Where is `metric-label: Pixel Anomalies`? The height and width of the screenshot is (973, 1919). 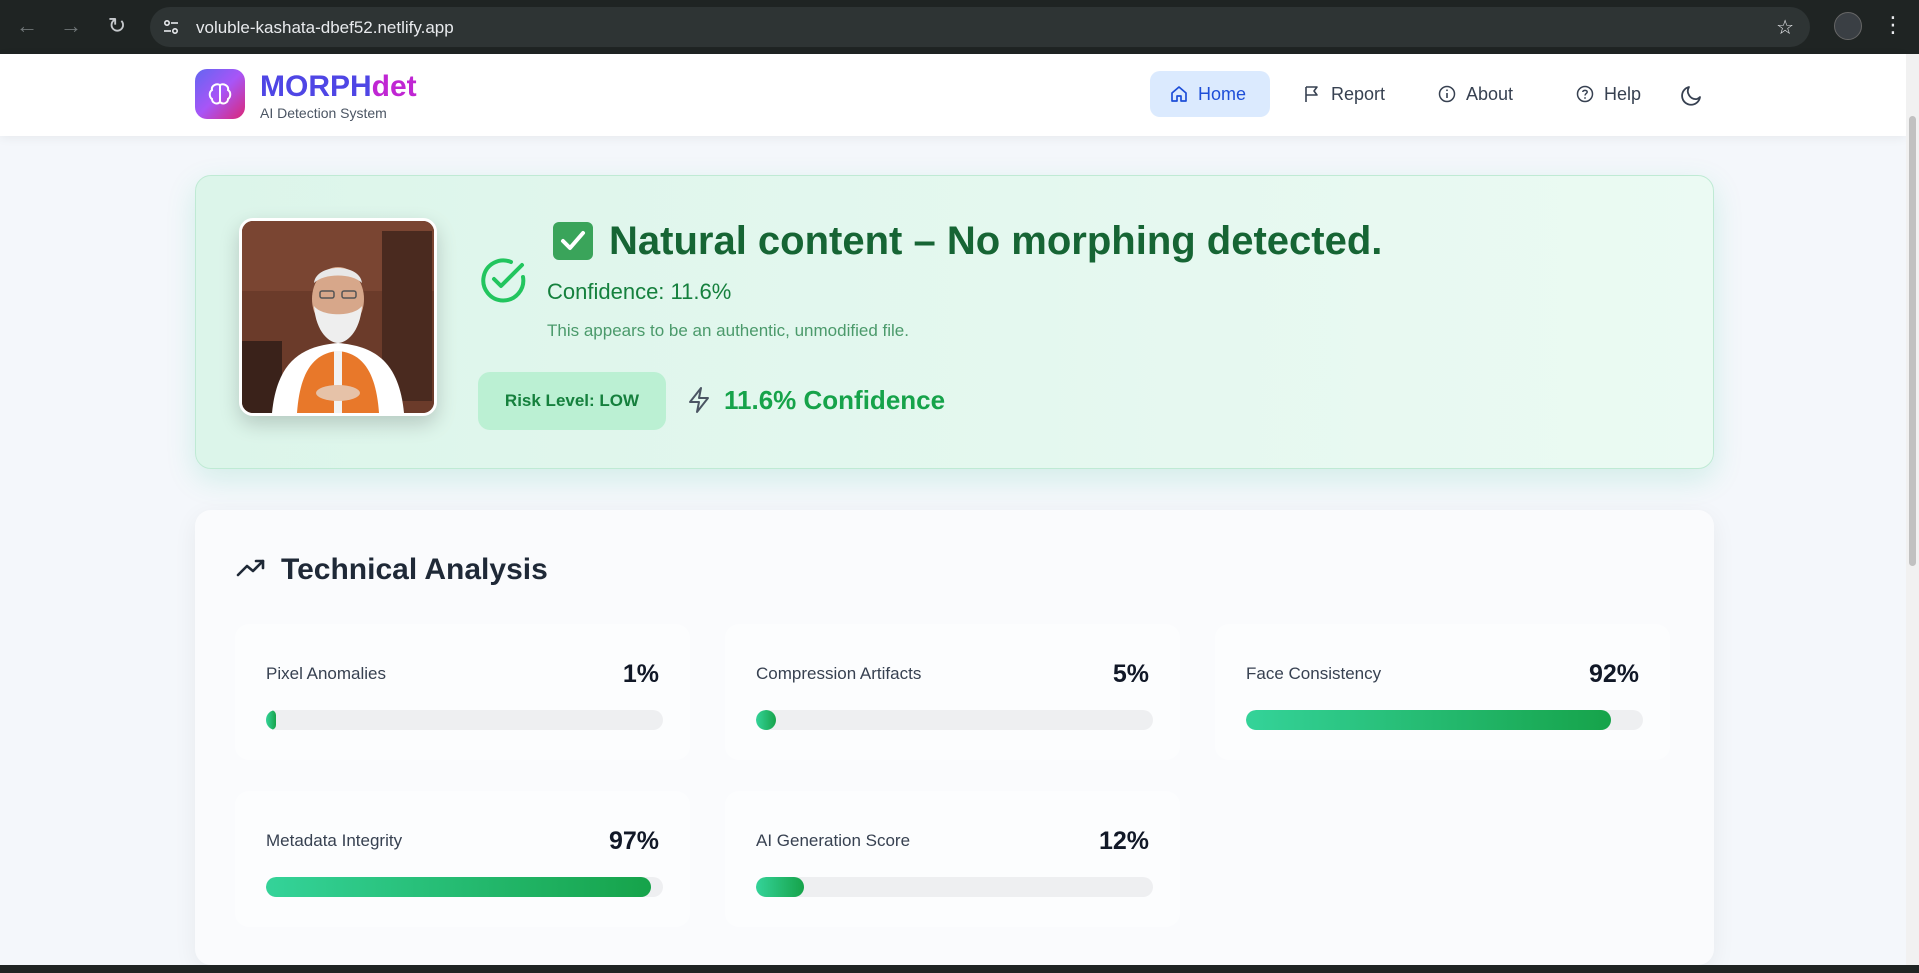 metric-label: Pixel Anomalies is located at coordinates (326, 673).